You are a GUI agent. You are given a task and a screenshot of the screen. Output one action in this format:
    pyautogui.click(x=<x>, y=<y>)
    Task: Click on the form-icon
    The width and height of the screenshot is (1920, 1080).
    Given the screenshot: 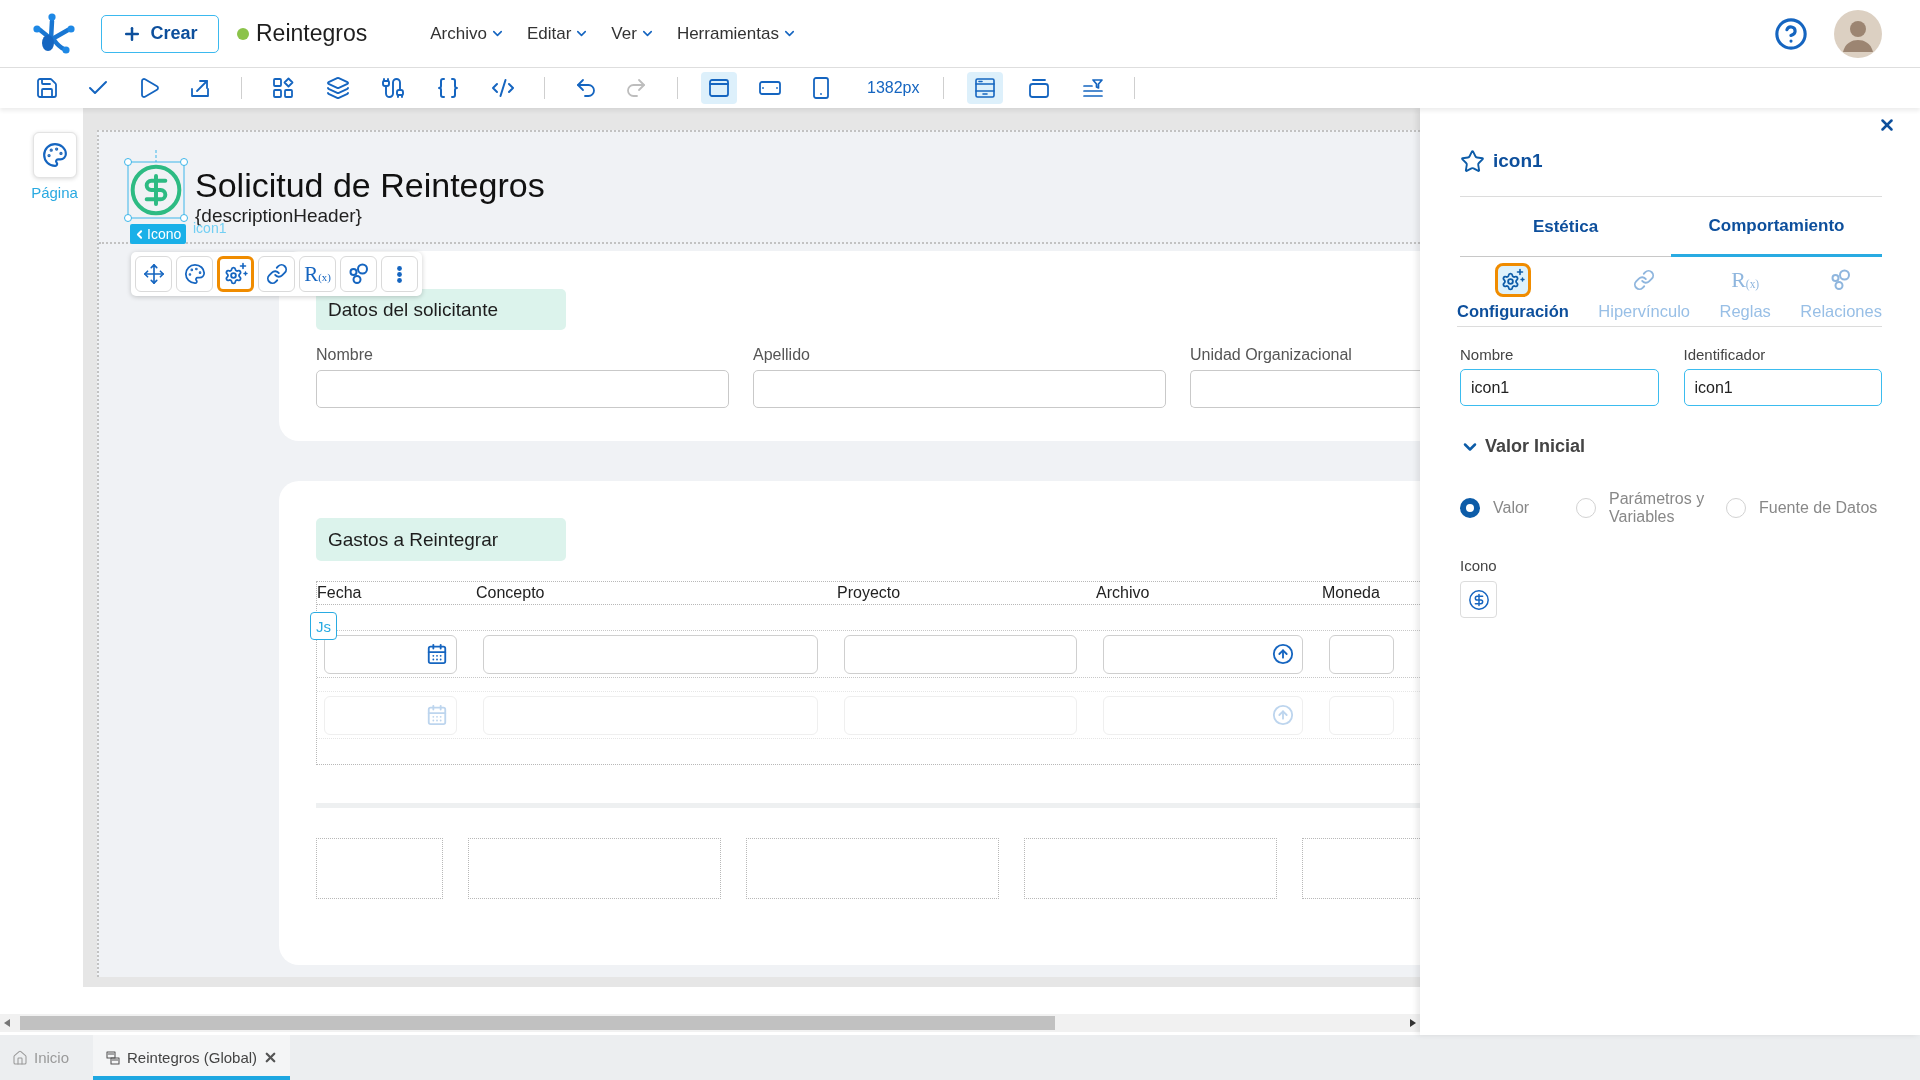 What is the action you would take?
    pyautogui.click(x=113, y=1057)
    